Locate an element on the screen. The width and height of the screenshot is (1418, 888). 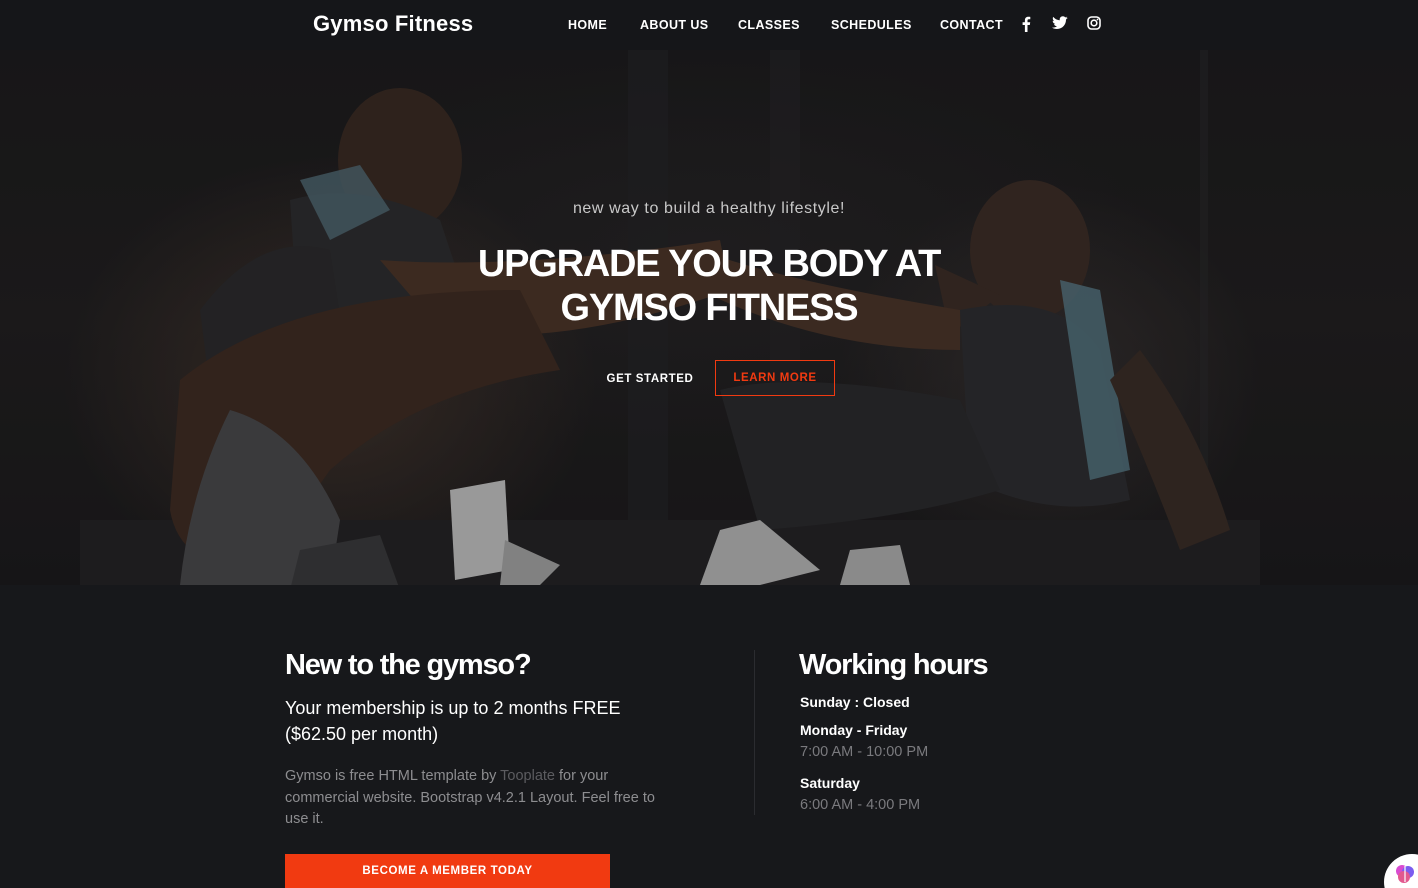
working-hours-section: Working hours is located at coordinates (949, 665).